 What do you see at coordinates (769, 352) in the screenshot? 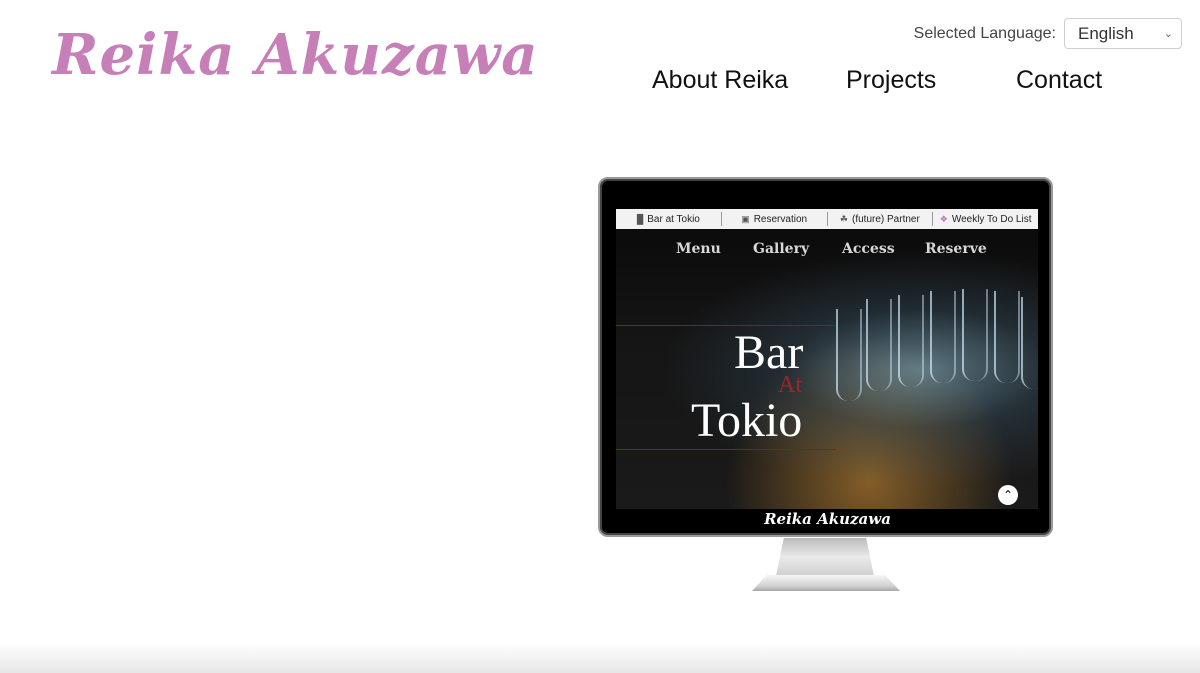
I see `hero-title-bar: Bar` at bounding box center [769, 352].